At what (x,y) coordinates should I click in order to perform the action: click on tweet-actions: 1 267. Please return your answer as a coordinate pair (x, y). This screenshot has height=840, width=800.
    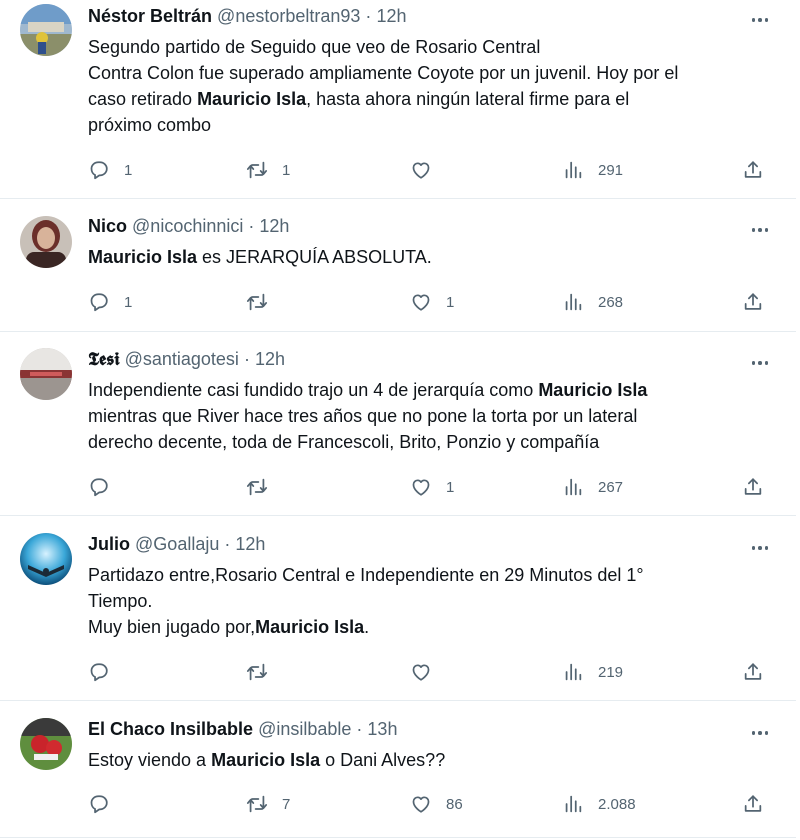
    Looking at the image, I should click on (433, 487).